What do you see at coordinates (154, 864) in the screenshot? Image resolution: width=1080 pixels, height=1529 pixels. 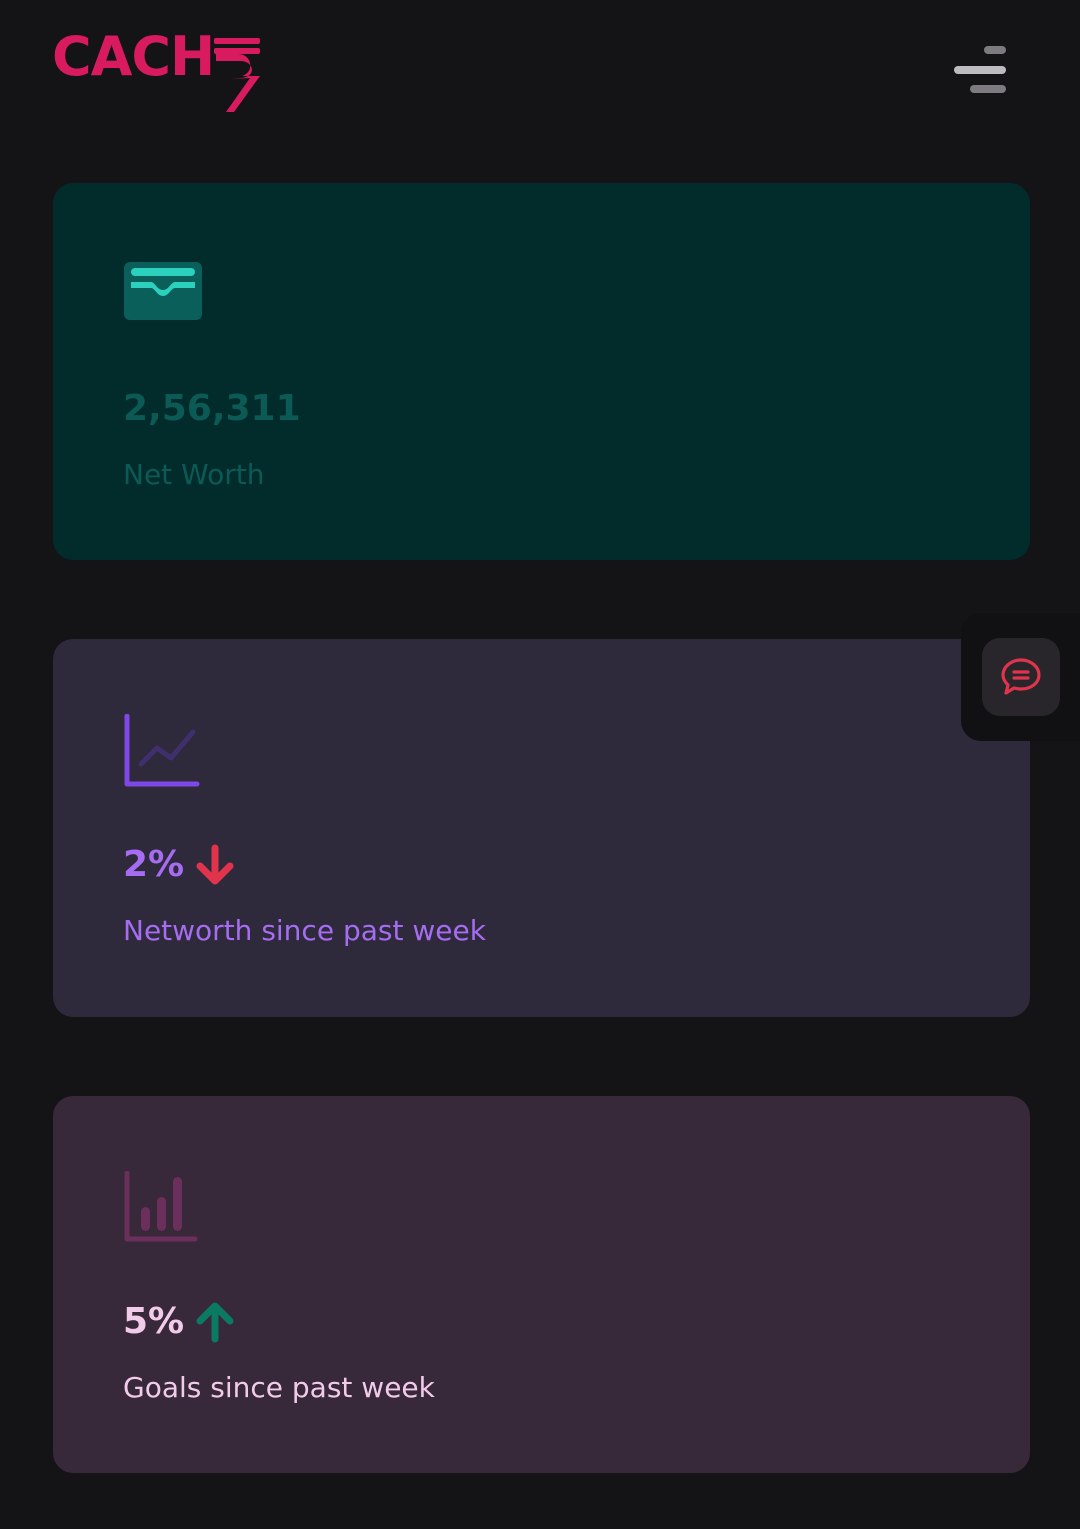 I see `networth-change-percent: 2%` at bounding box center [154, 864].